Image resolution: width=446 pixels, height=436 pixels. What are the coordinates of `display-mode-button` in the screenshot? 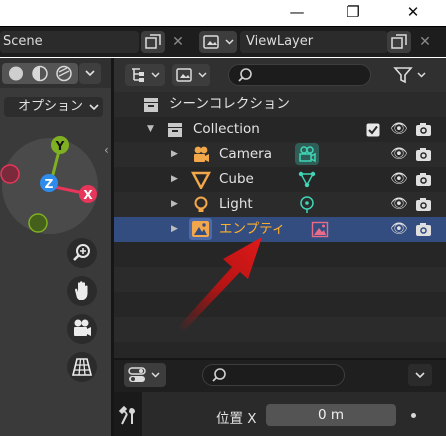 It's located at (145, 75).